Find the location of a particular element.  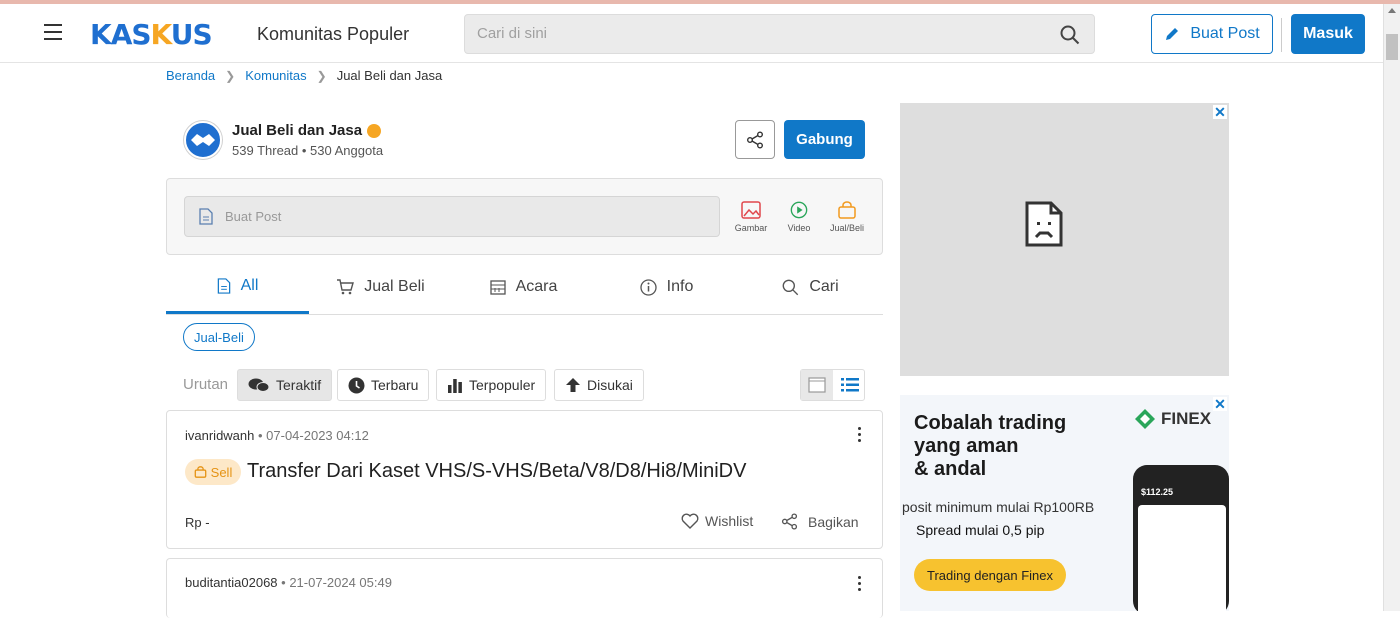

tab-all: All is located at coordinates (237, 287).